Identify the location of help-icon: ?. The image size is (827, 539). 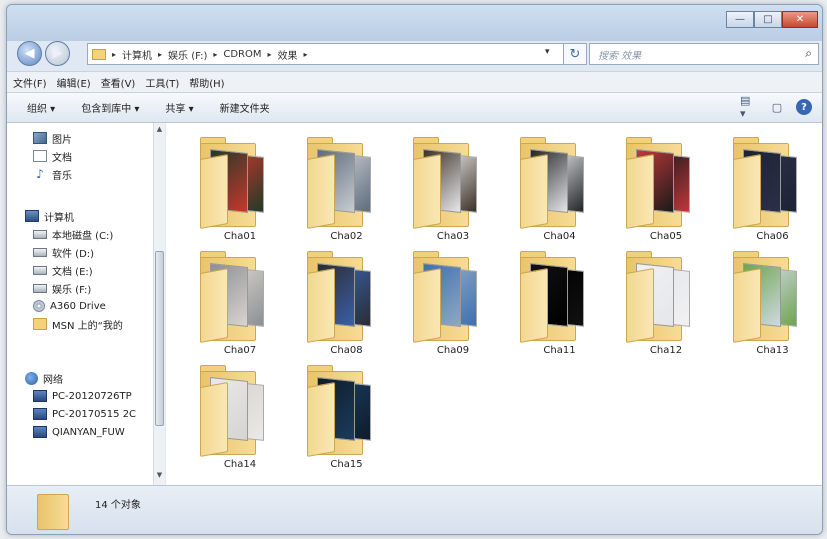
(804, 107).